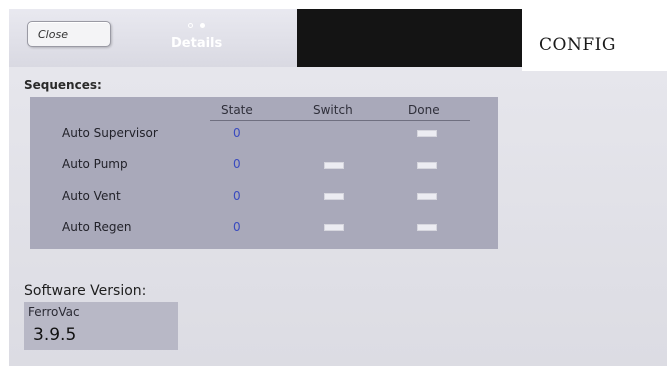 Image resolution: width=669 pixels, height=366 pixels. What do you see at coordinates (69, 34) in the screenshot?
I see `close-button: Close` at bounding box center [69, 34].